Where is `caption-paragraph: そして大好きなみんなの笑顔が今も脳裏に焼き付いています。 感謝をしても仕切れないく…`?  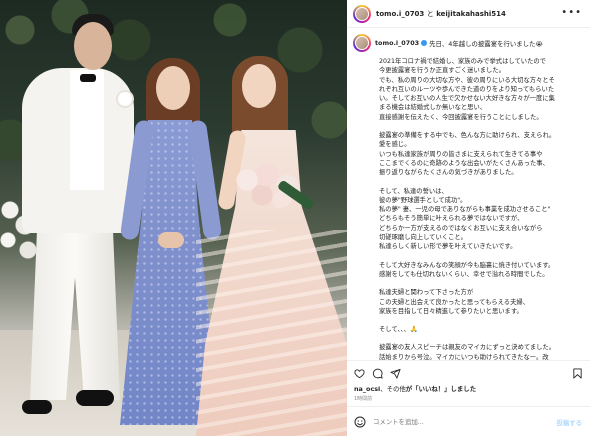 caption-paragraph: そして大好きなみんなの笑顔が今も脳裏に焼き付いています。 感謝をしても仕切れないく… is located at coordinates (481, 270).